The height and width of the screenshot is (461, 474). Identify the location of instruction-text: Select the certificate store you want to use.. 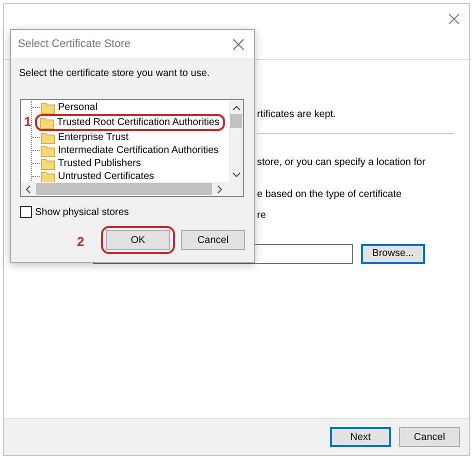
(114, 74).